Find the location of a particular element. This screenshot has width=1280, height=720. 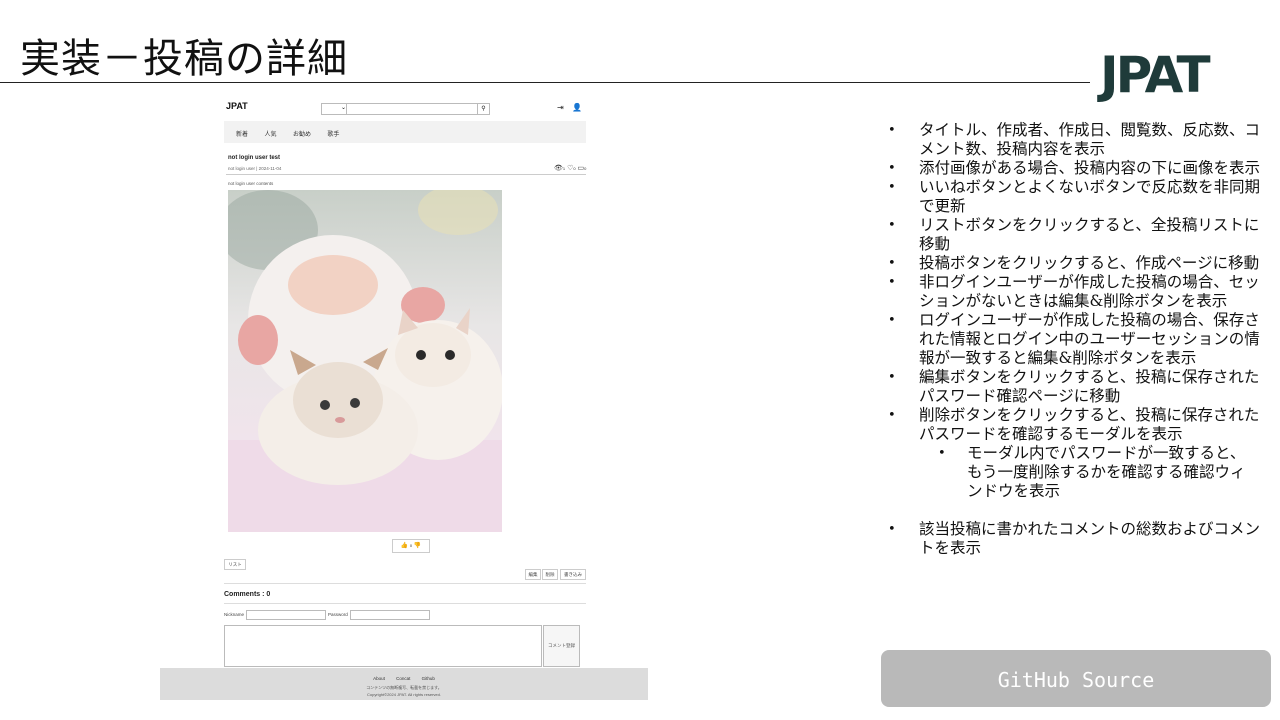

search-category-select: ⌄ is located at coordinates (334, 109).